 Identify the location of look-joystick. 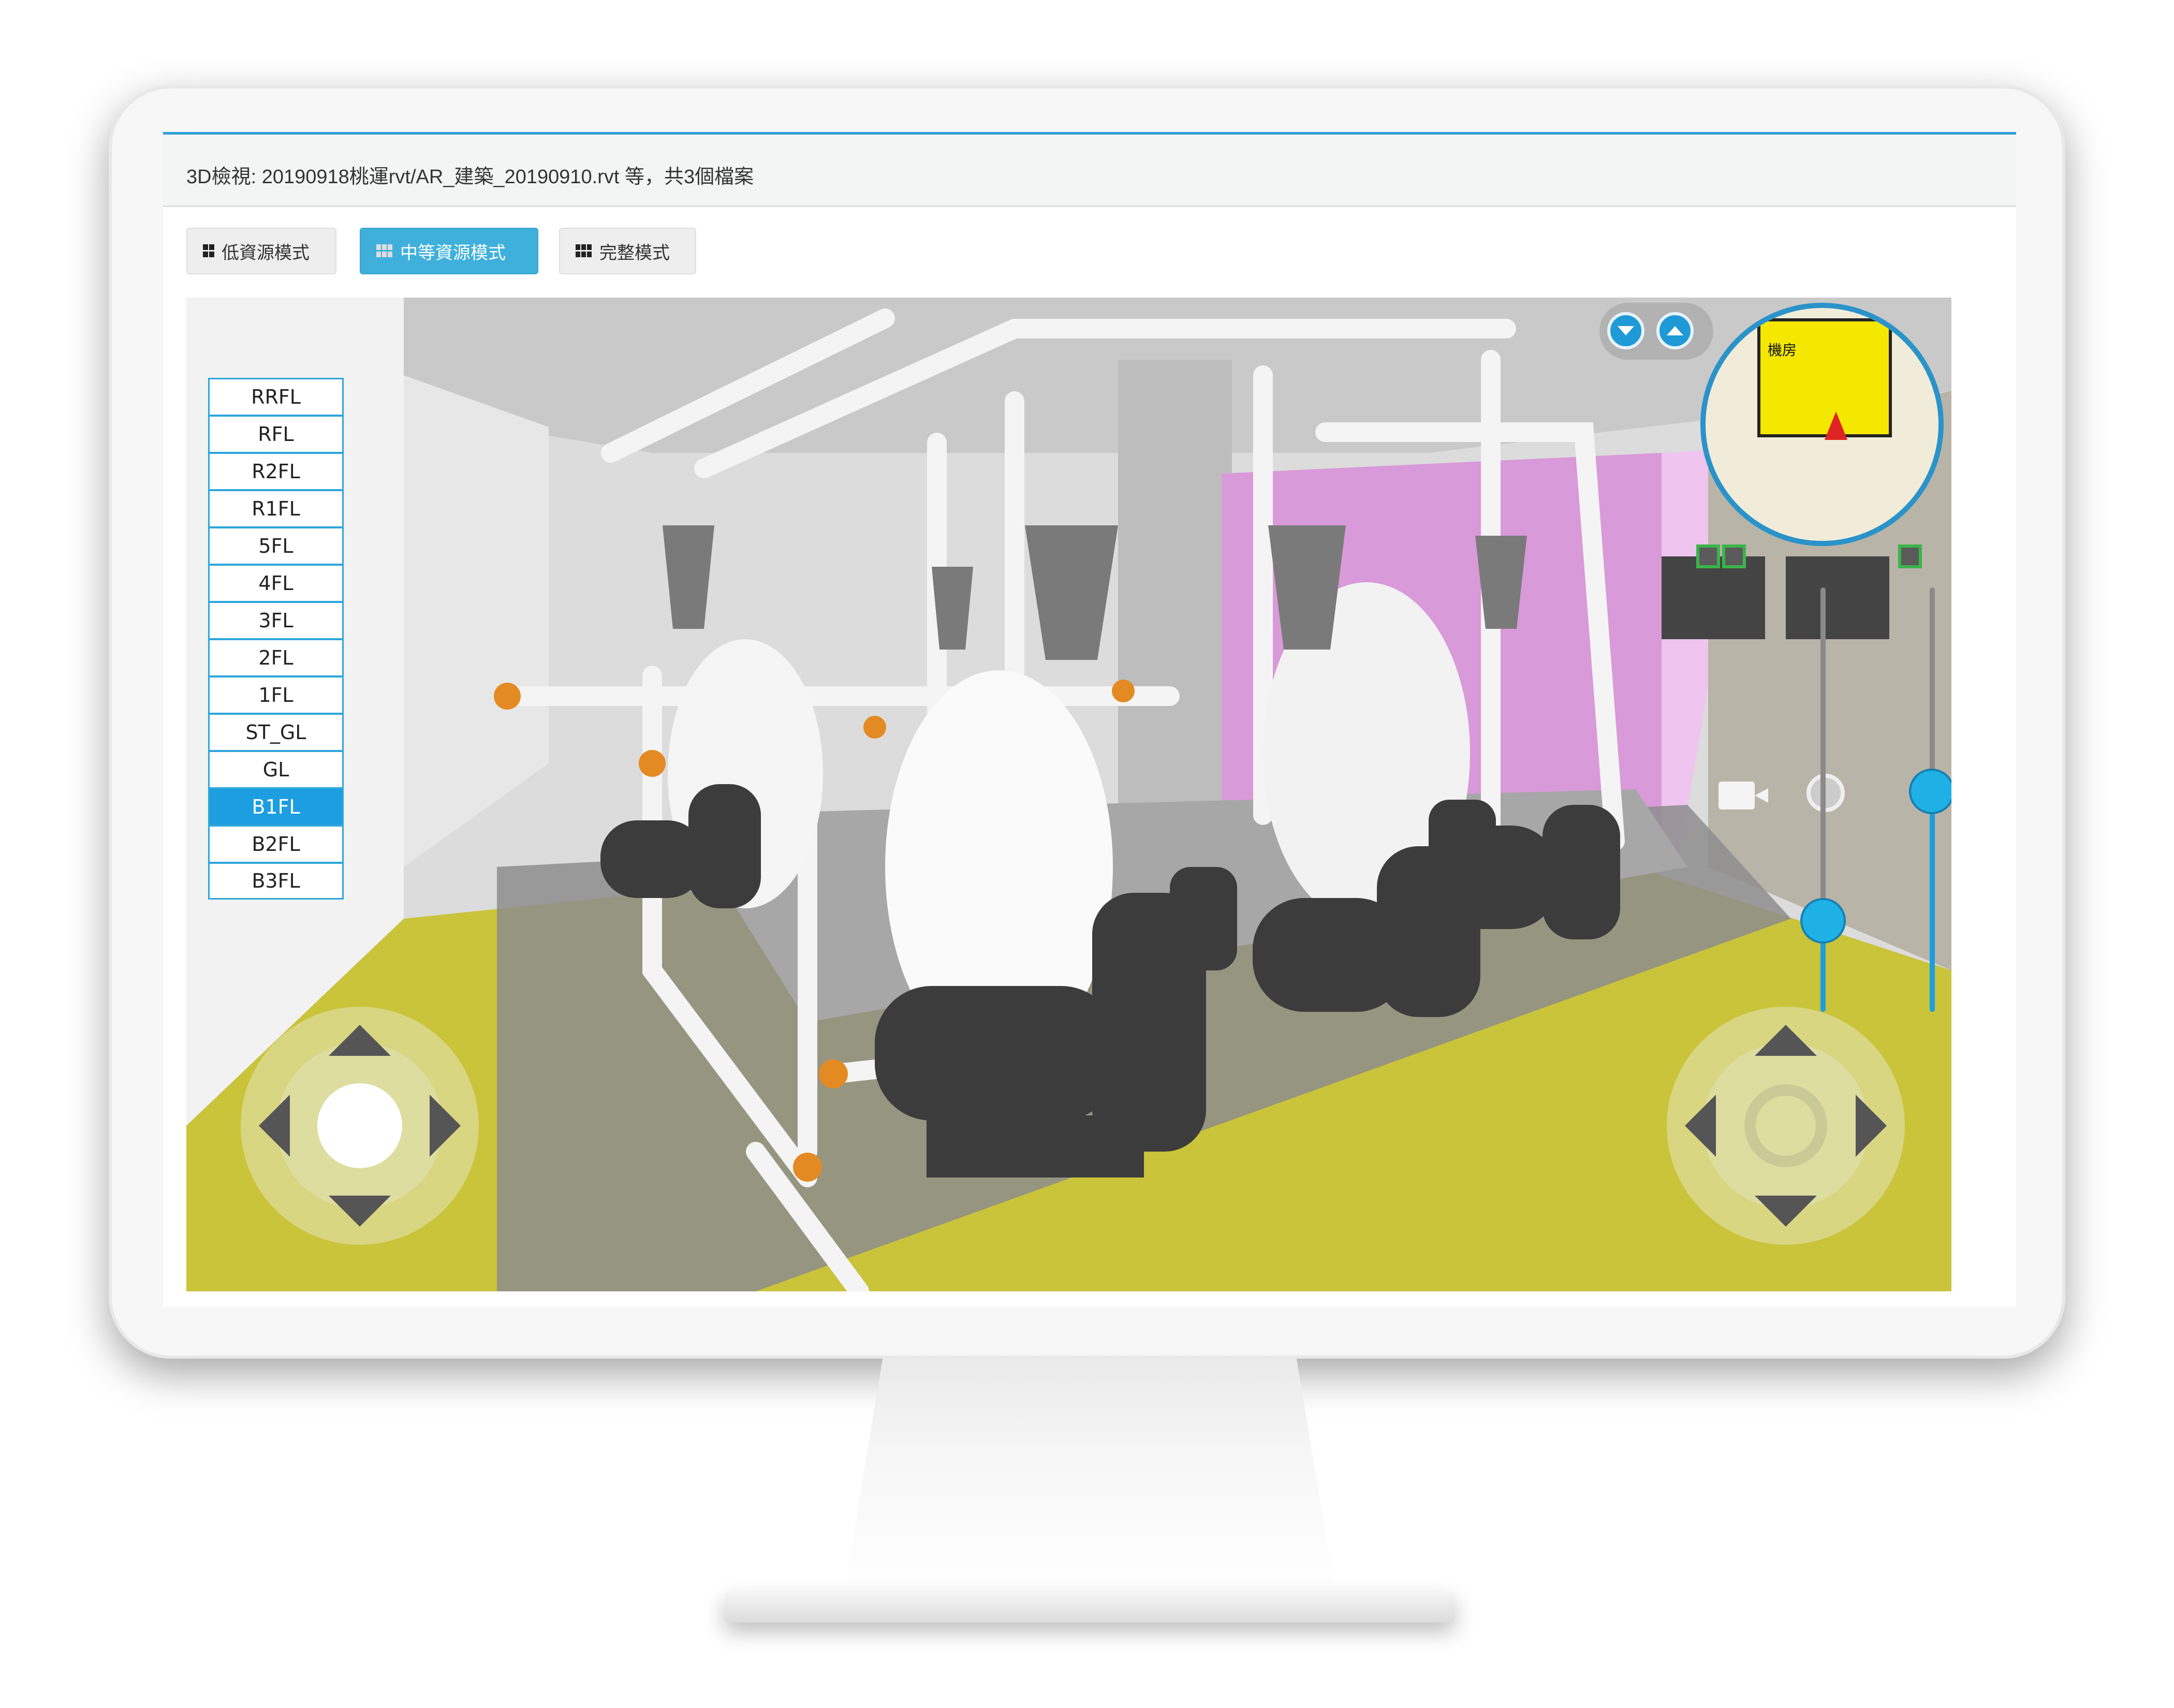
(1786, 1126).